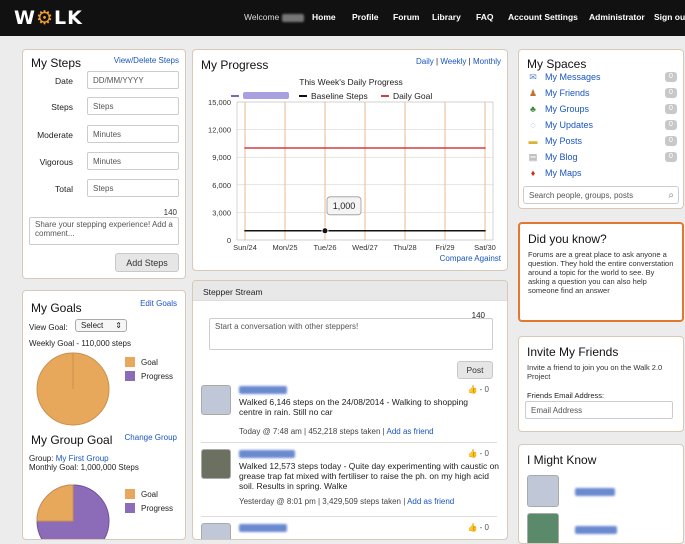 The image size is (685, 544). What do you see at coordinates (219, 102) in the screenshot?
I see `y-tick-label: 15,000` at bounding box center [219, 102].